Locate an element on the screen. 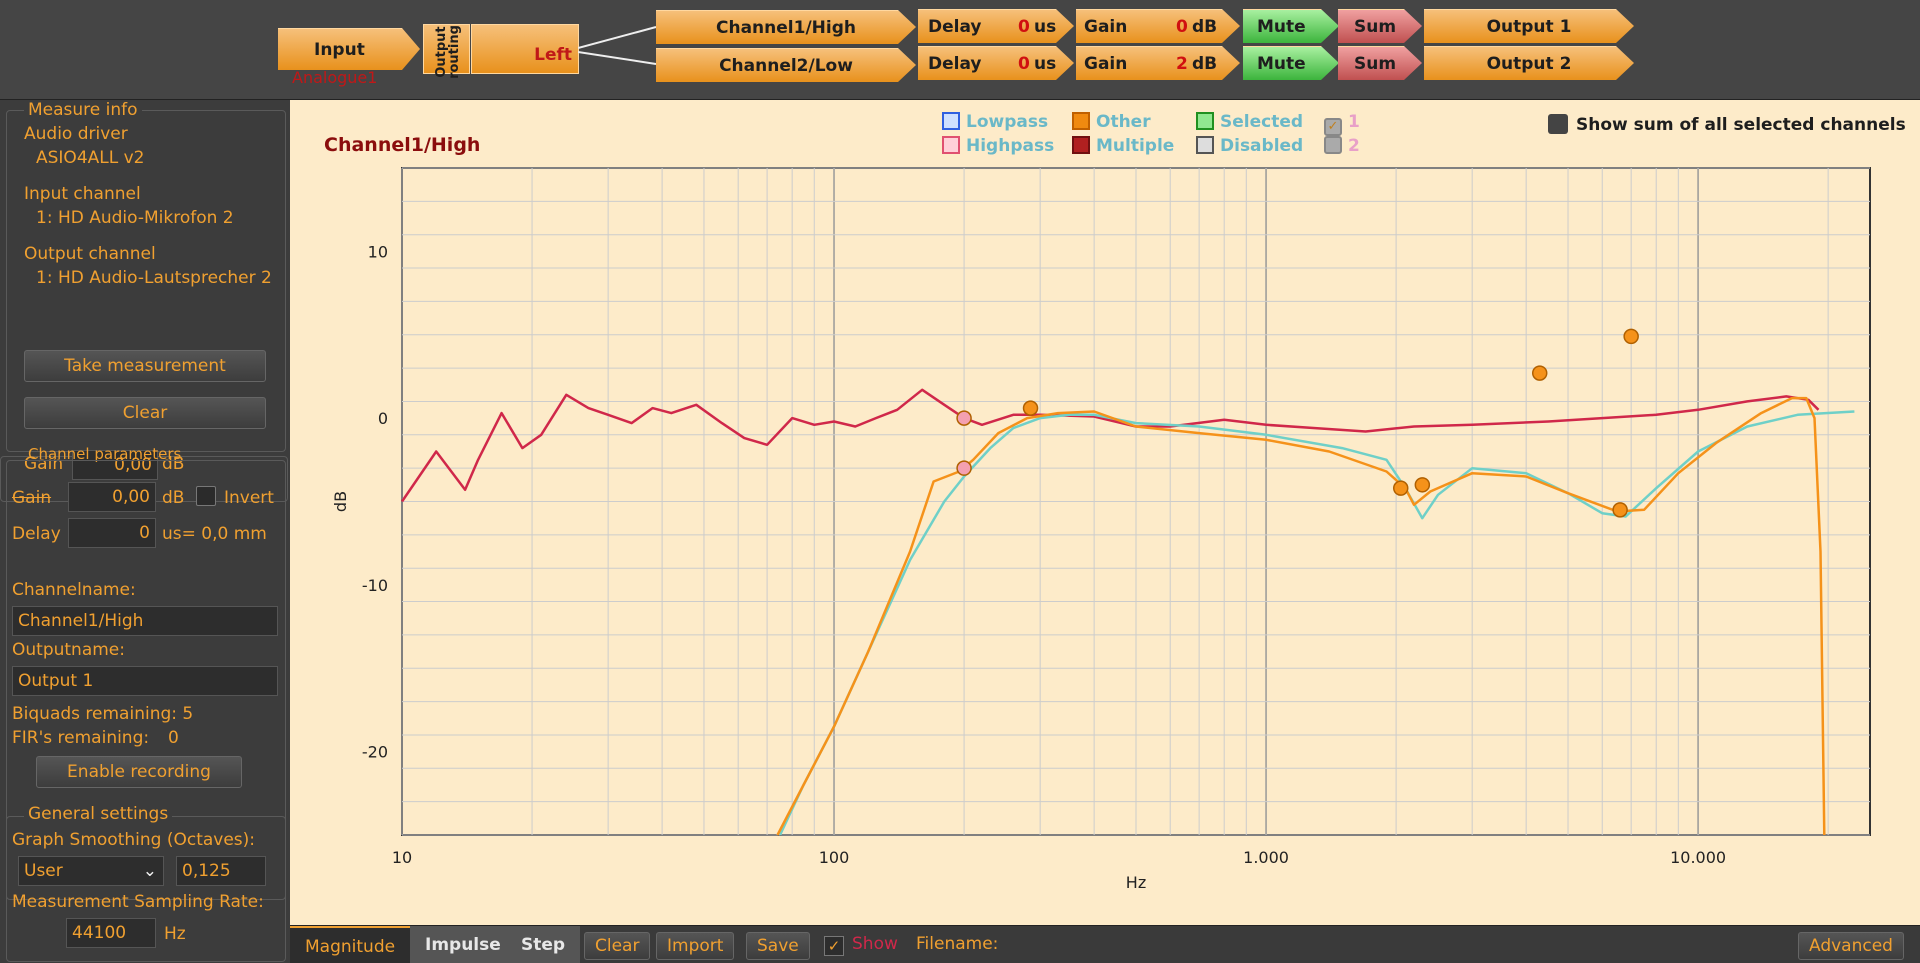 This screenshot has width=1920, height=963. filename-label: Filename: is located at coordinates (957, 944).